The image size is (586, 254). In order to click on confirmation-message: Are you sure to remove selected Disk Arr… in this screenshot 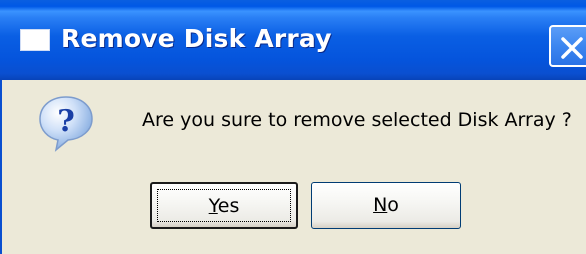, I will do `click(357, 120)`.